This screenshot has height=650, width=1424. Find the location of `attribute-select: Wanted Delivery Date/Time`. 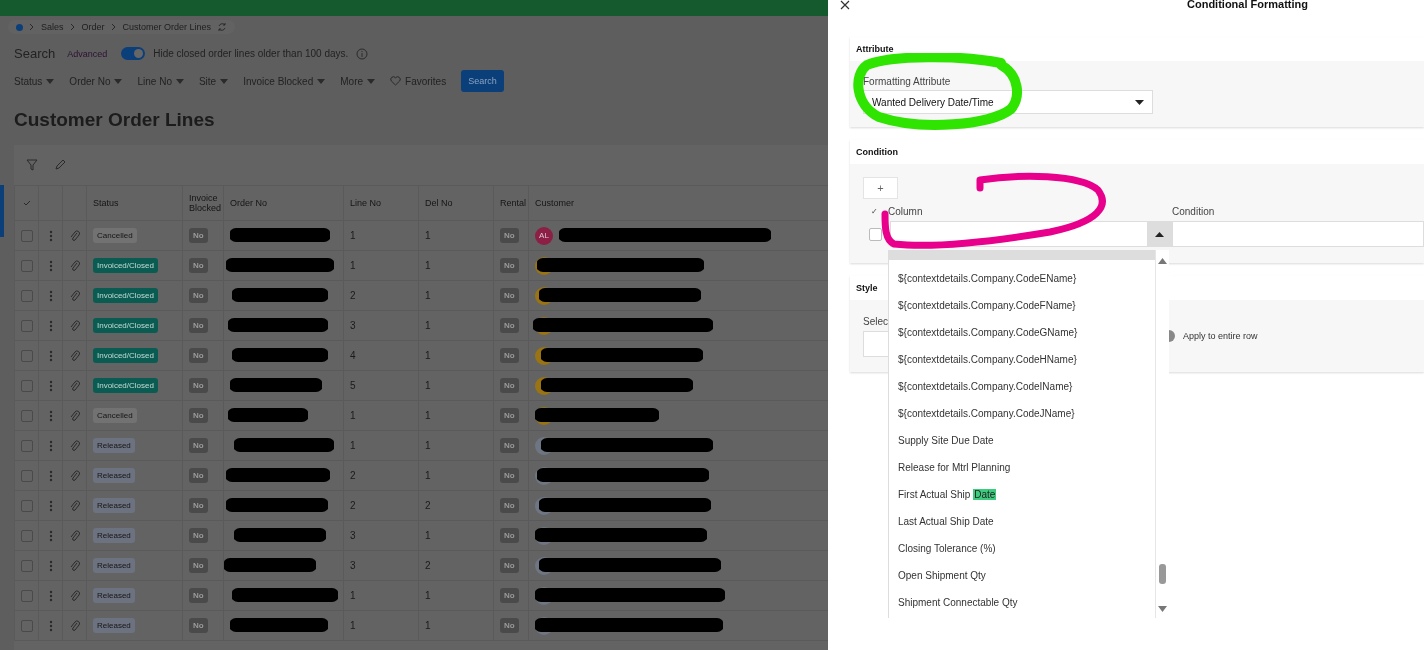

attribute-select: Wanted Delivery Date/Time is located at coordinates (1008, 102).